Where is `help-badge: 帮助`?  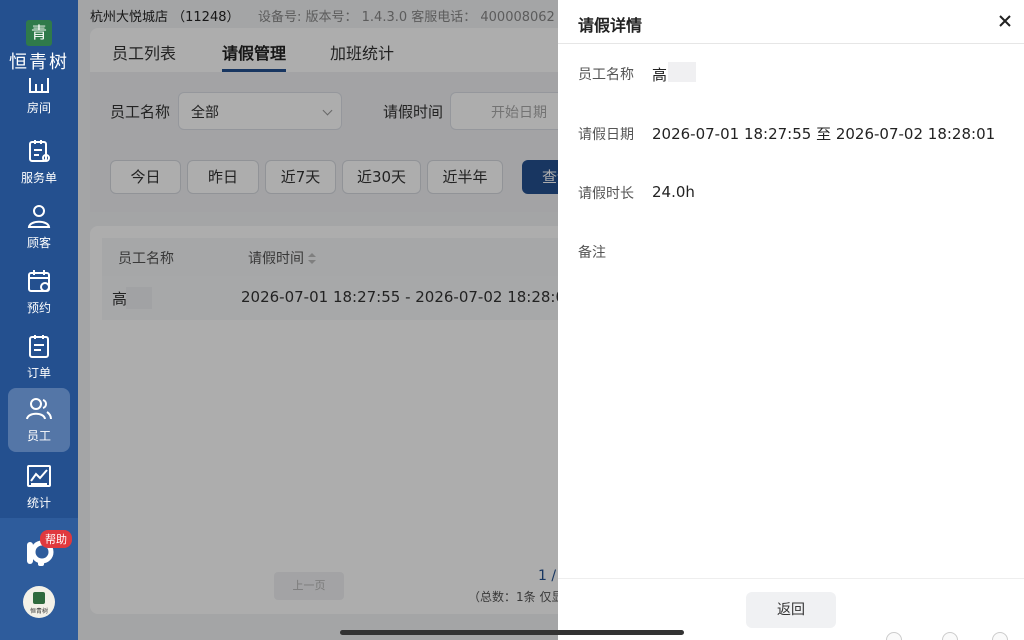 help-badge: 帮助 is located at coordinates (56, 539).